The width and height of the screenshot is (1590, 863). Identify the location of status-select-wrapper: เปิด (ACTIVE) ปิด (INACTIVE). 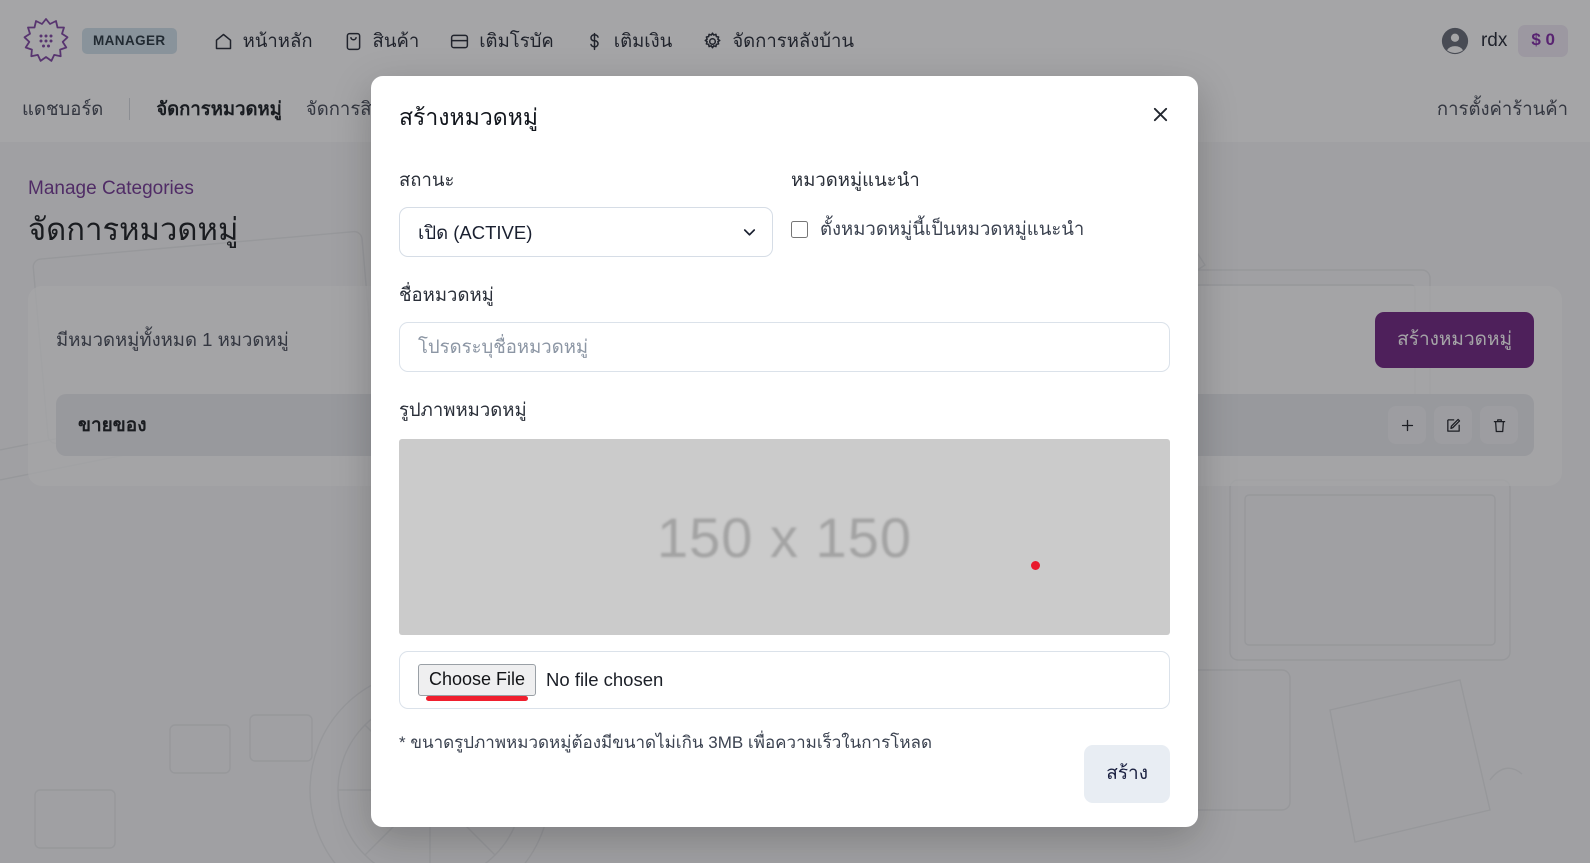
(586, 232).